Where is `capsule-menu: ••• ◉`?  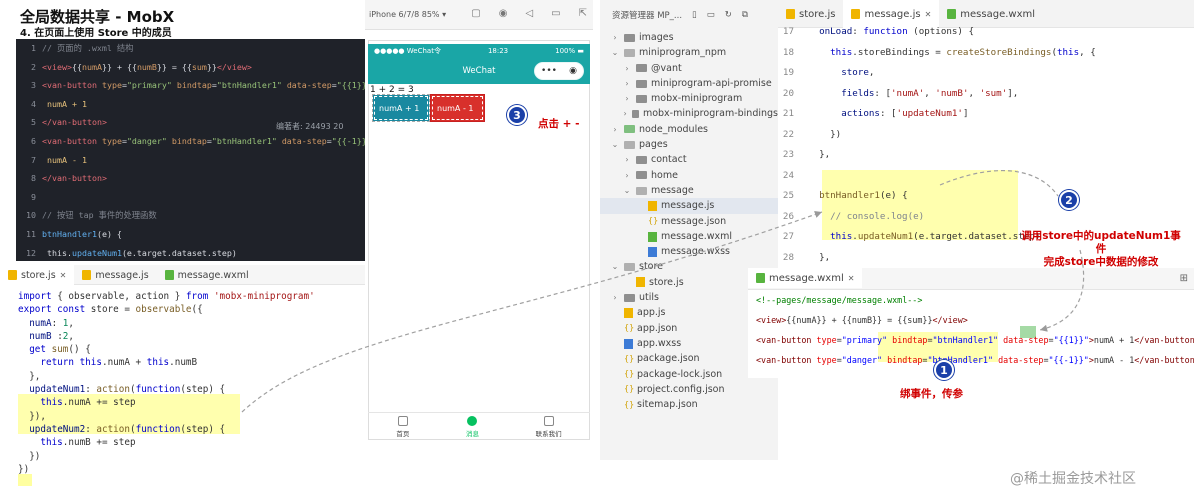 capsule-menu: ••• ◉ is located at coordinates (559, 71).